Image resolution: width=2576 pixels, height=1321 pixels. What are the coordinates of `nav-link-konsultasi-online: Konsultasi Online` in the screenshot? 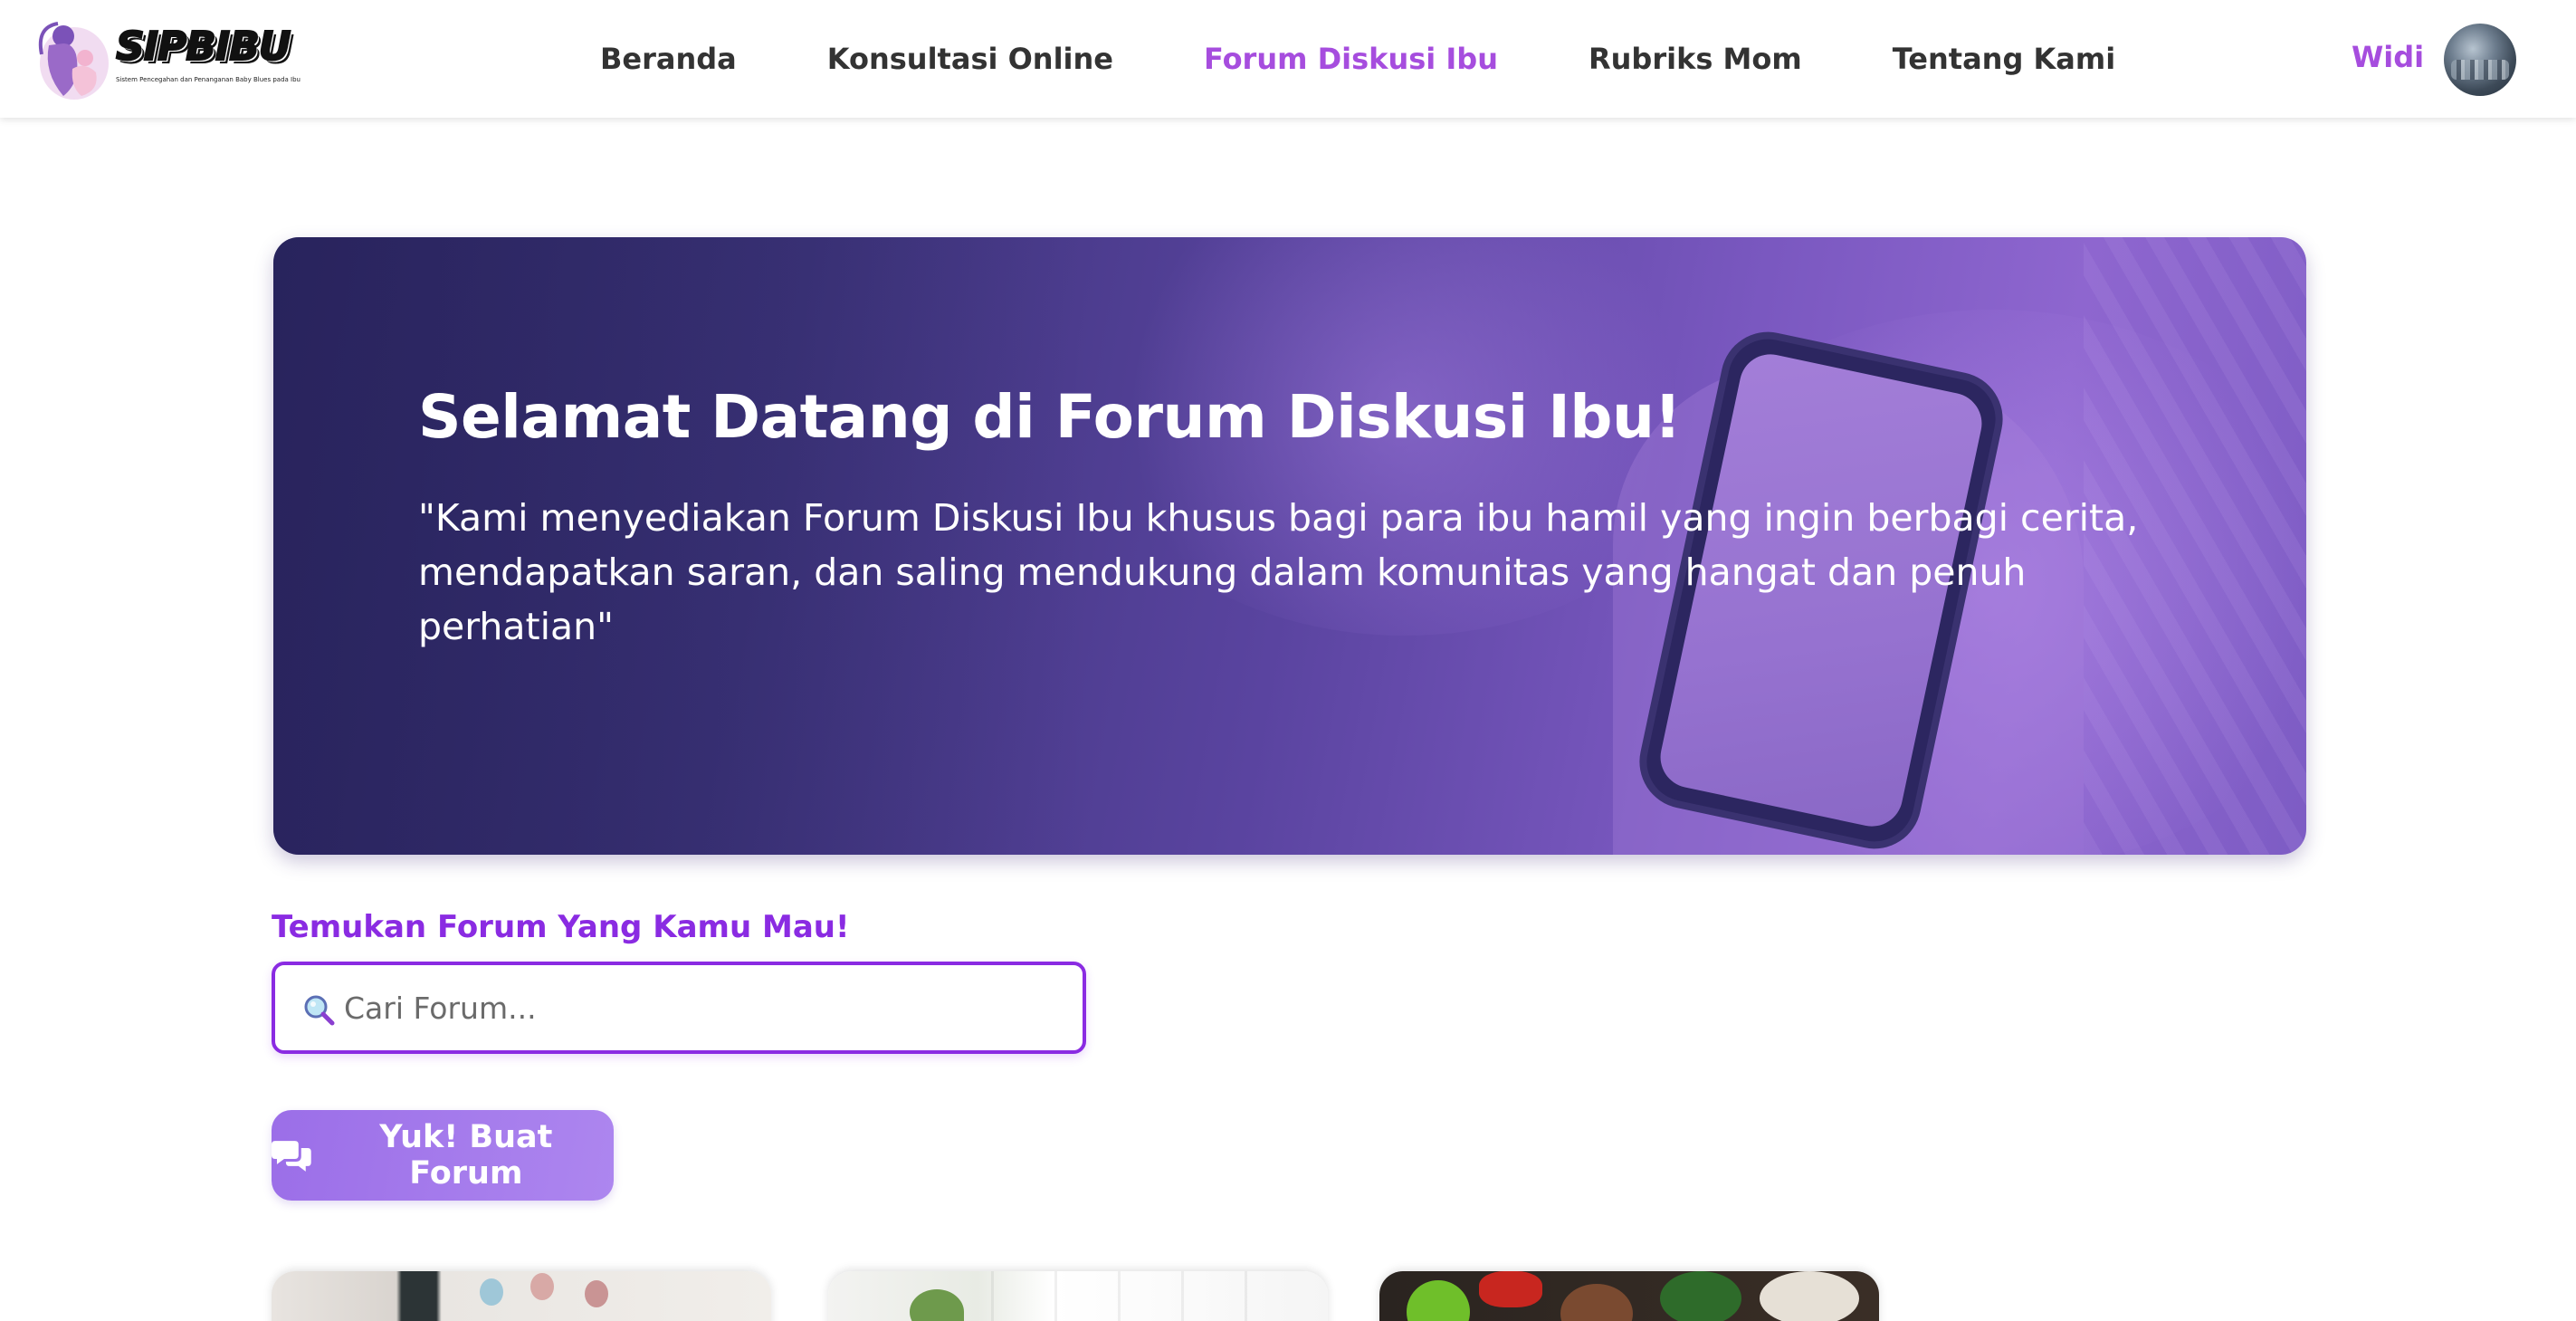 It's located at (970, 59).